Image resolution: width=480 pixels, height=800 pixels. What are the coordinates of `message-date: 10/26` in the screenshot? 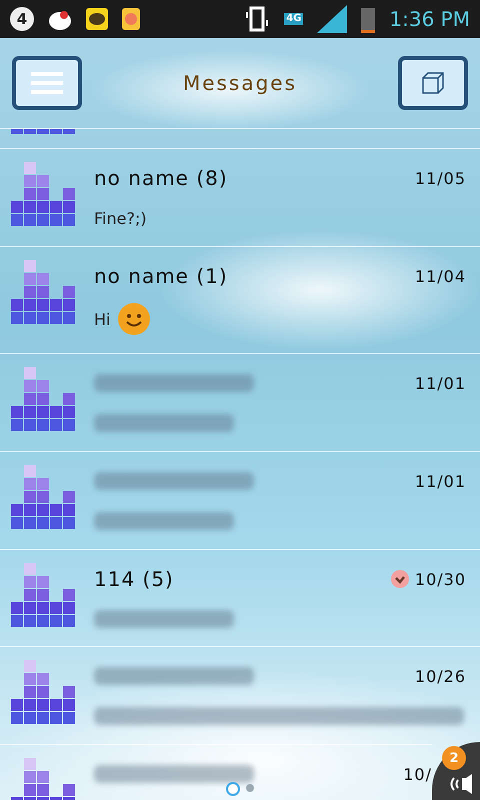 It's located at (440, 676).